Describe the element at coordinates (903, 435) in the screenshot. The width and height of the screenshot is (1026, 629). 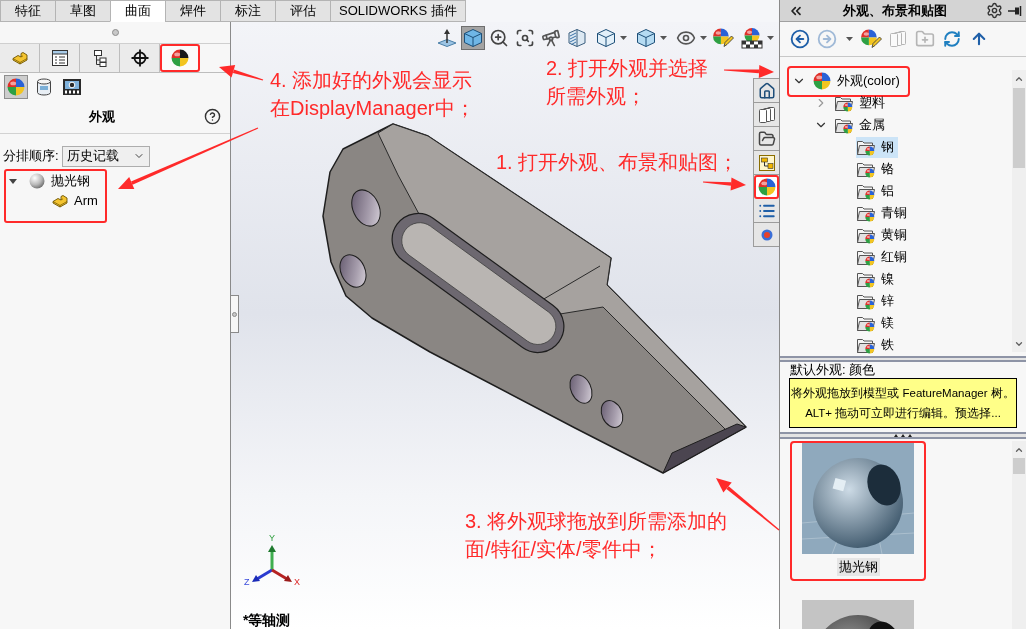
I see `grip-icon` at that location.